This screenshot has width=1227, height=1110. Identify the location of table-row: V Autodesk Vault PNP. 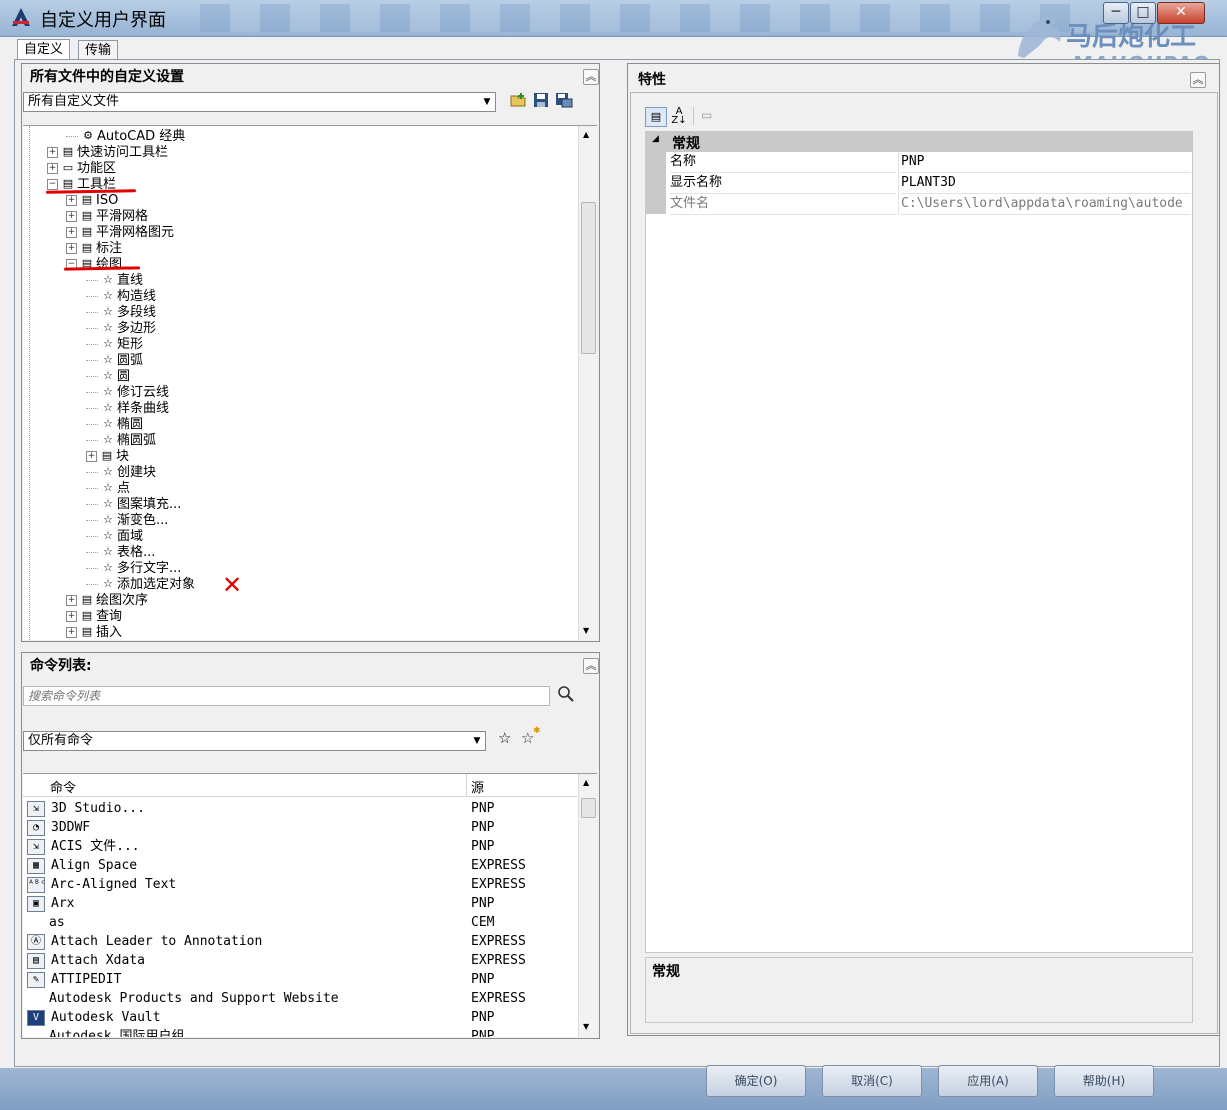
(300, 1017).